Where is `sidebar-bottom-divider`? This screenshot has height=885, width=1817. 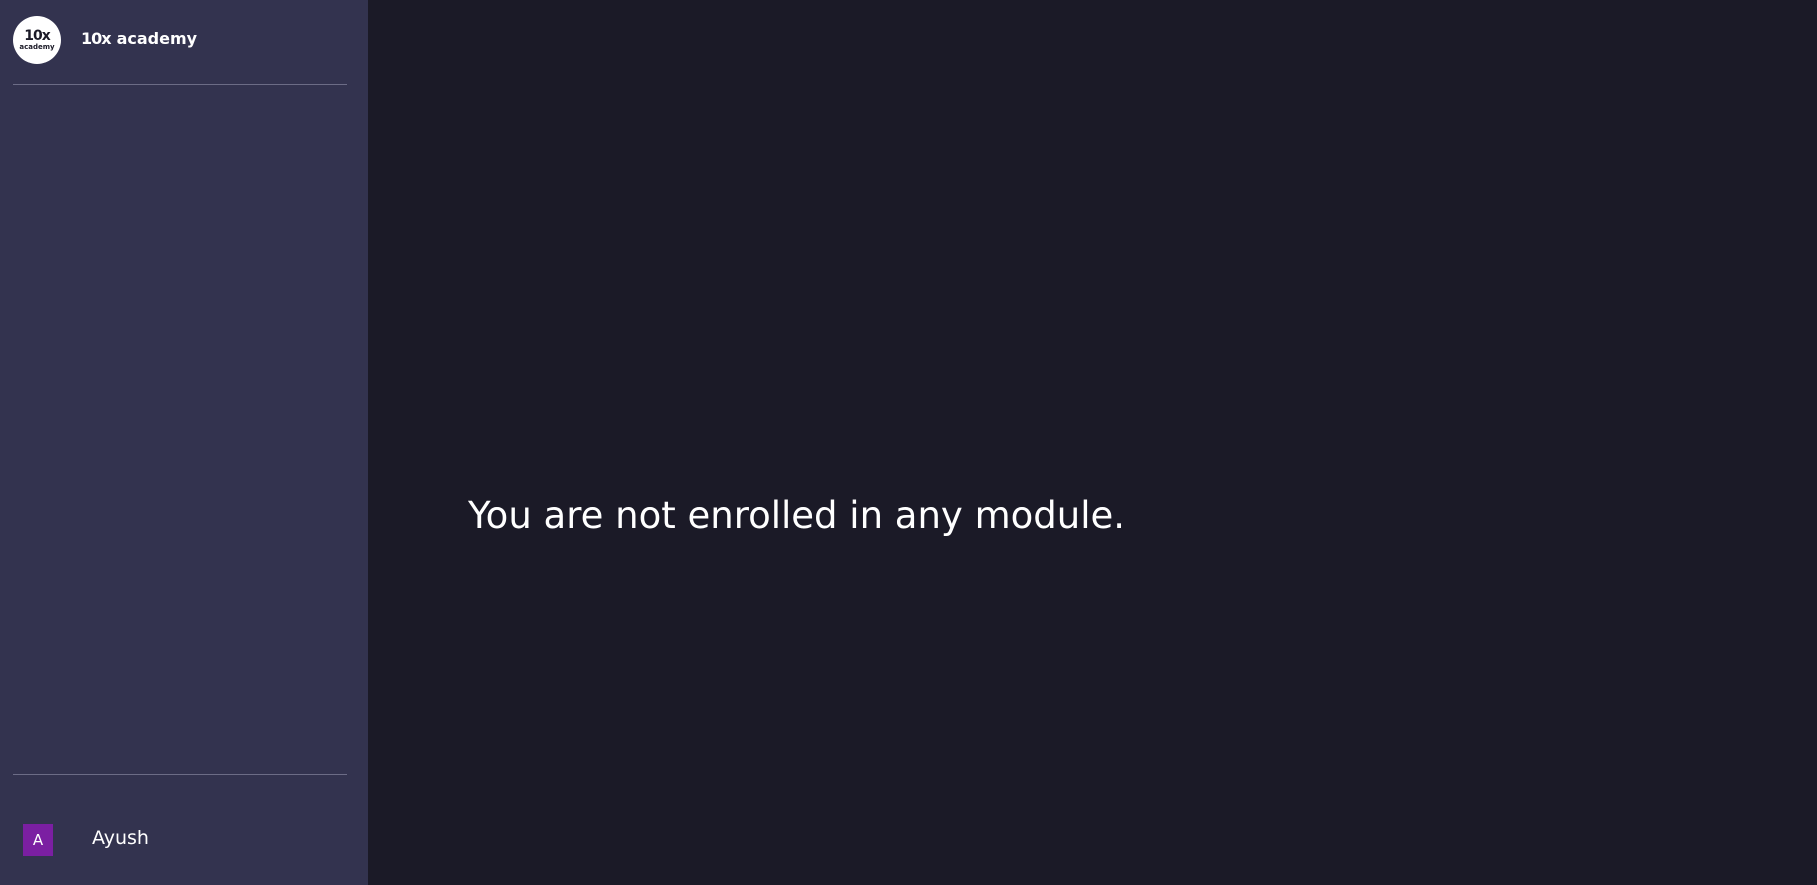 sidebar-bottom-divider is located at coordinates (180, 774).